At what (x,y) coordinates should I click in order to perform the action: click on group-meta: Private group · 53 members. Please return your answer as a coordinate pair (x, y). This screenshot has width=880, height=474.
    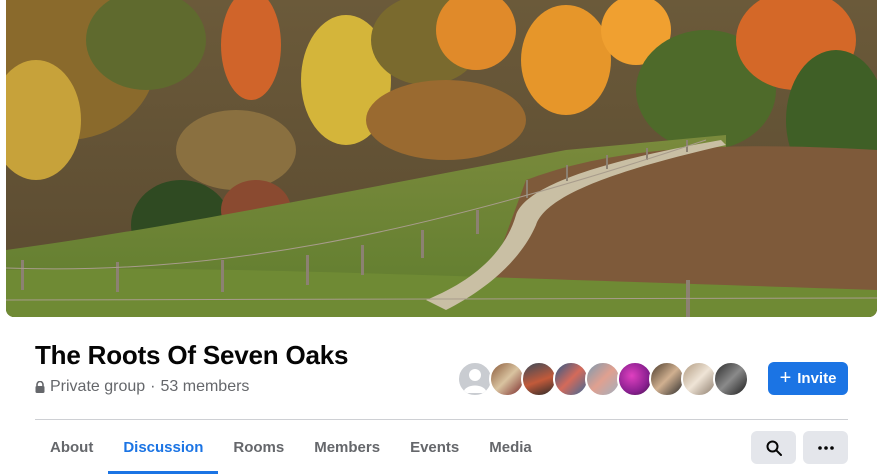
    Looking at the image, I should click on (142, 387).